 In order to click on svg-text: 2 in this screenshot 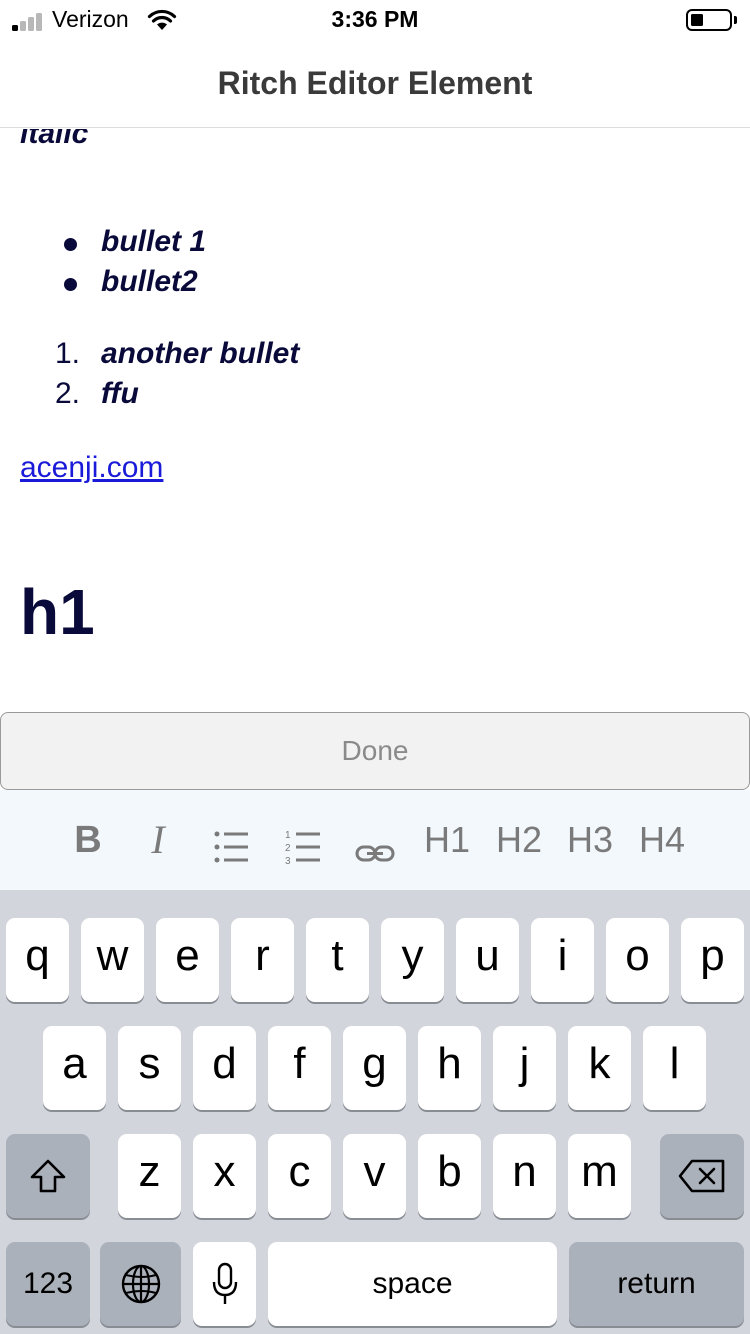, I will do `click(288, 848)`.